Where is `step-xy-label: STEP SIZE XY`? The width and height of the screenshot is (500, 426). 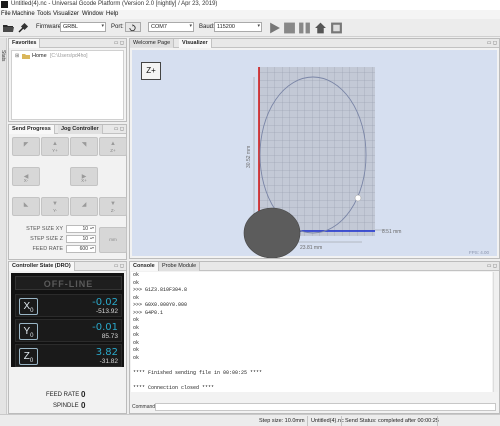 step-xy-label: STEP SIZE XY is located at coordinates (44, 229).